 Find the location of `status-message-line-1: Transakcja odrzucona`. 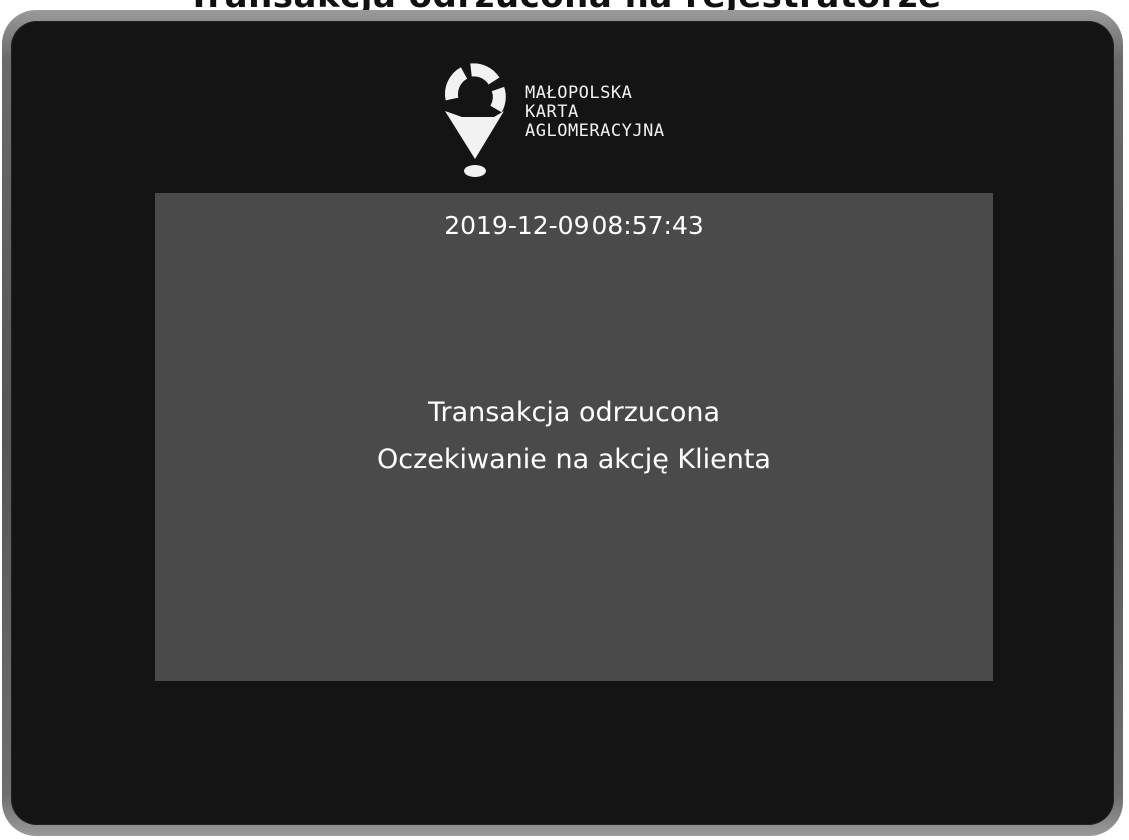

status-message-line-1: Transakcja odrzucona is located at coordinates (574, 412).